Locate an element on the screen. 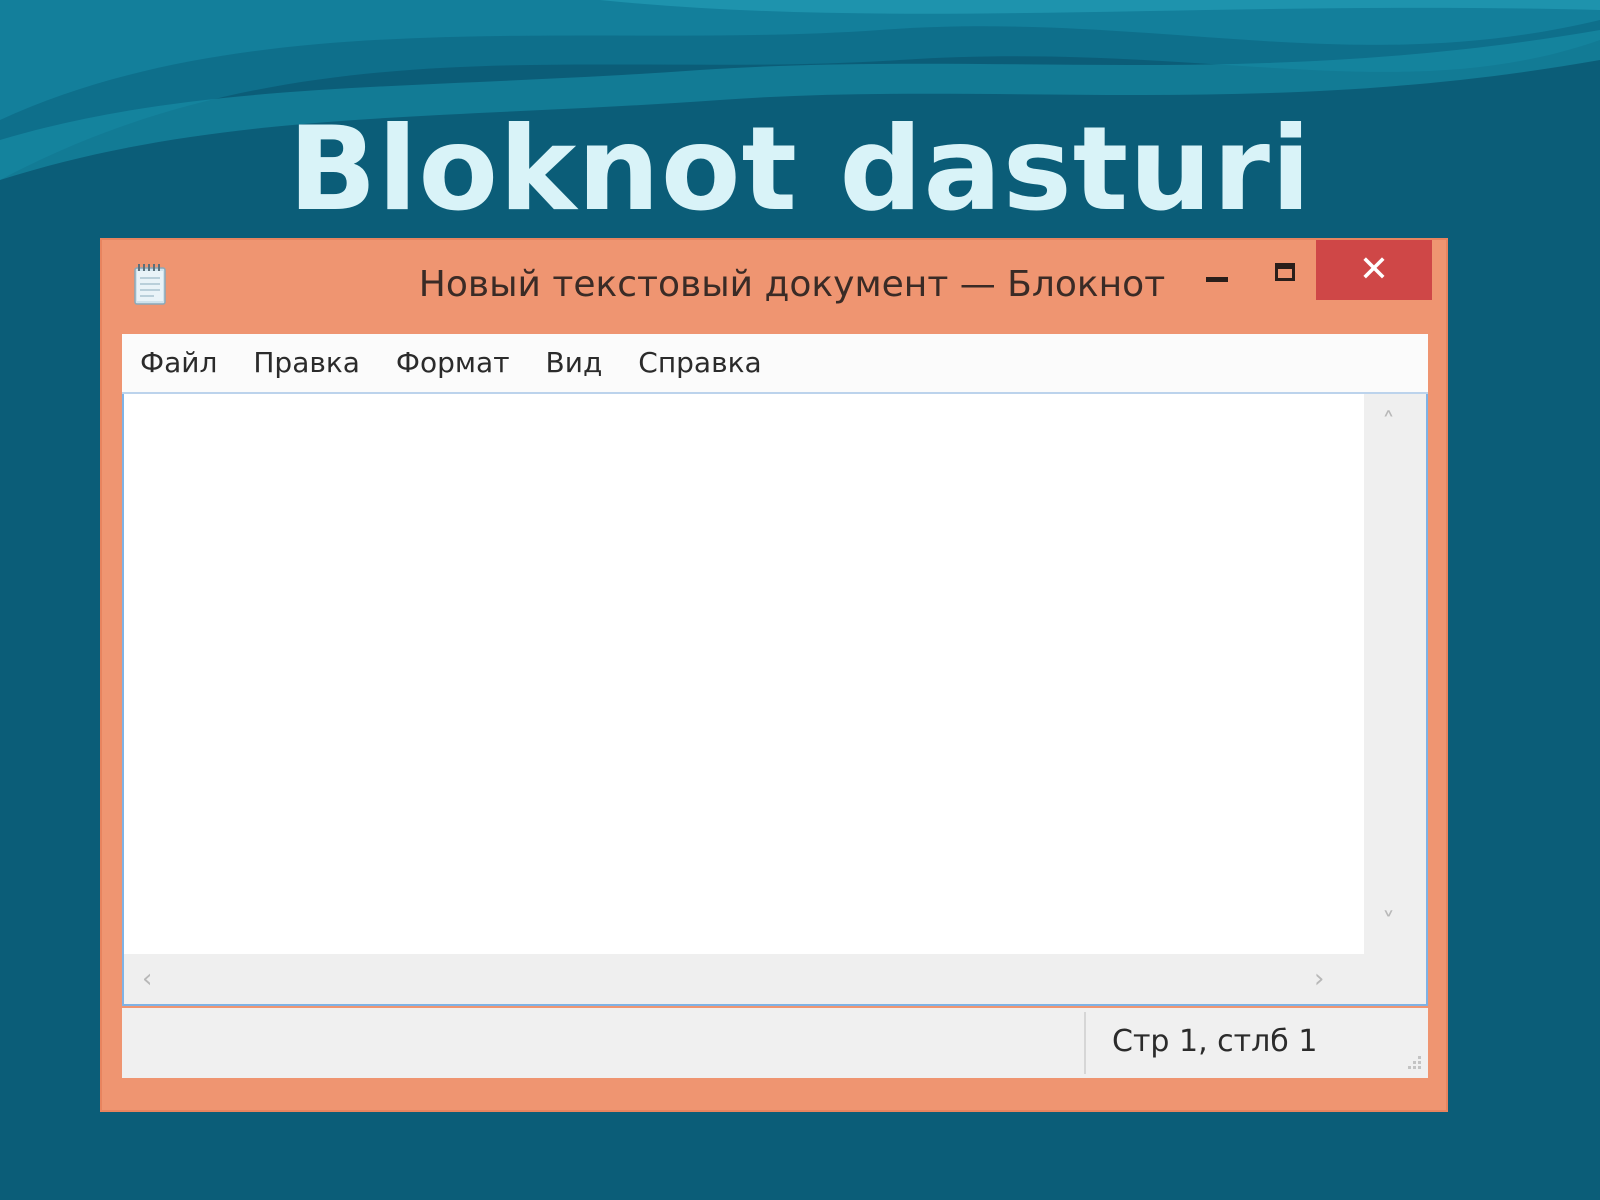  scroll-down-icon: ˅ is located at coordinates (1388, 923).